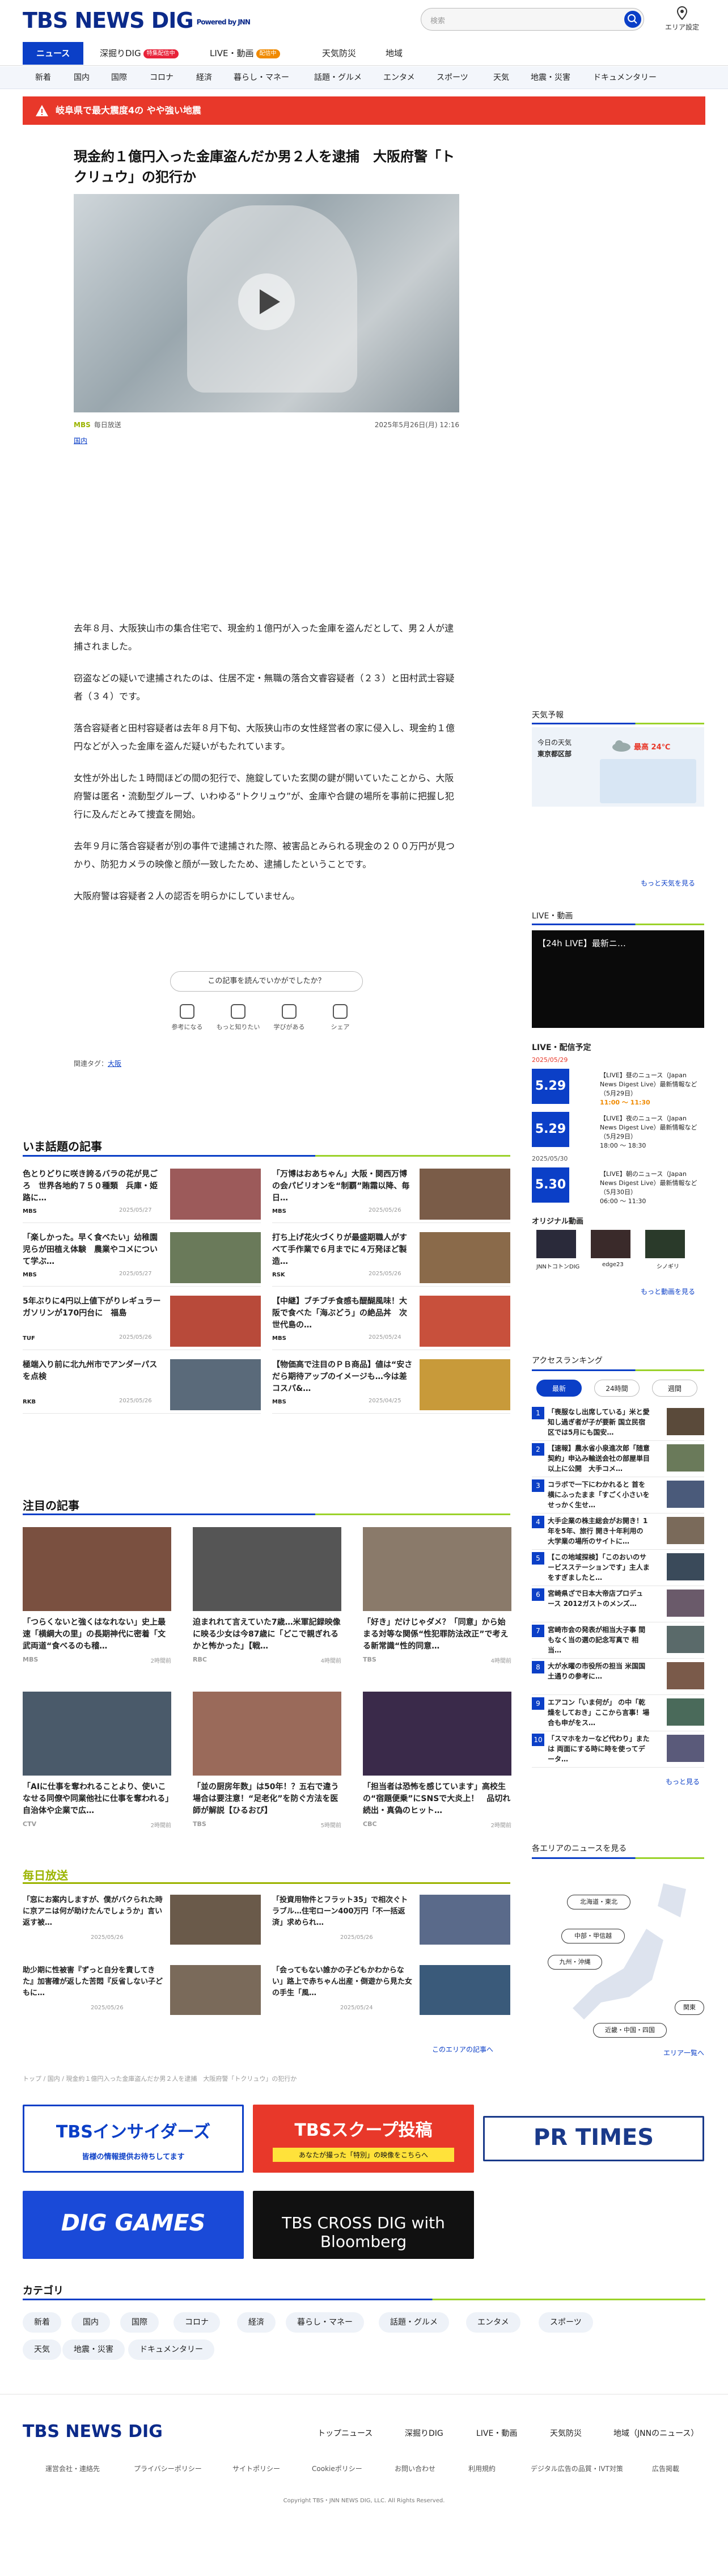  What do you see at coordinates (593, 1936) in the screenshot?
I see `area-chubu: 中部・甲信越` at bounding box center [593, 1936].